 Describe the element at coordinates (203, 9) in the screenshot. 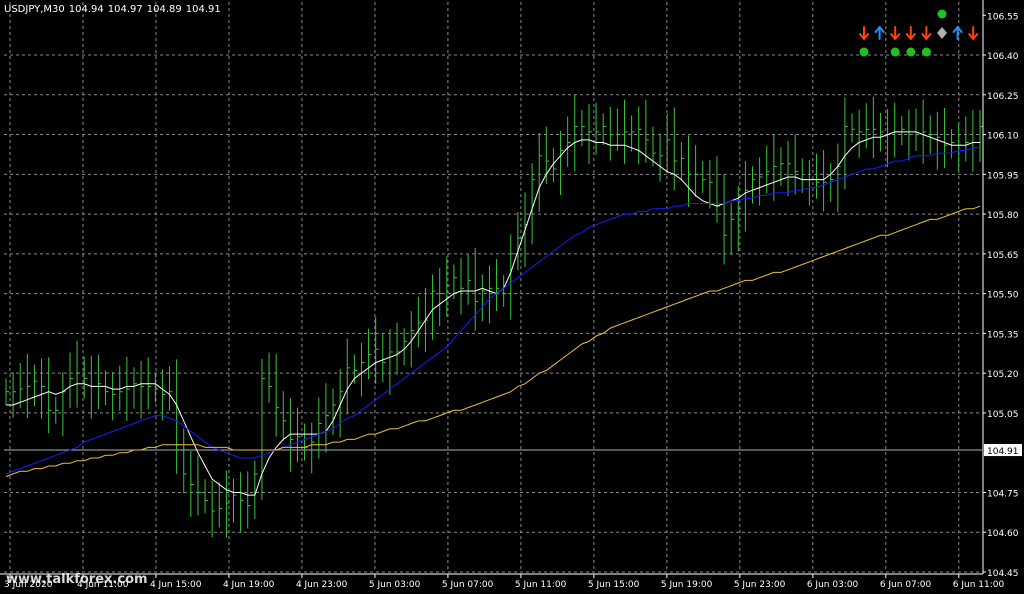

I see `close-price: 104.91` at that location.